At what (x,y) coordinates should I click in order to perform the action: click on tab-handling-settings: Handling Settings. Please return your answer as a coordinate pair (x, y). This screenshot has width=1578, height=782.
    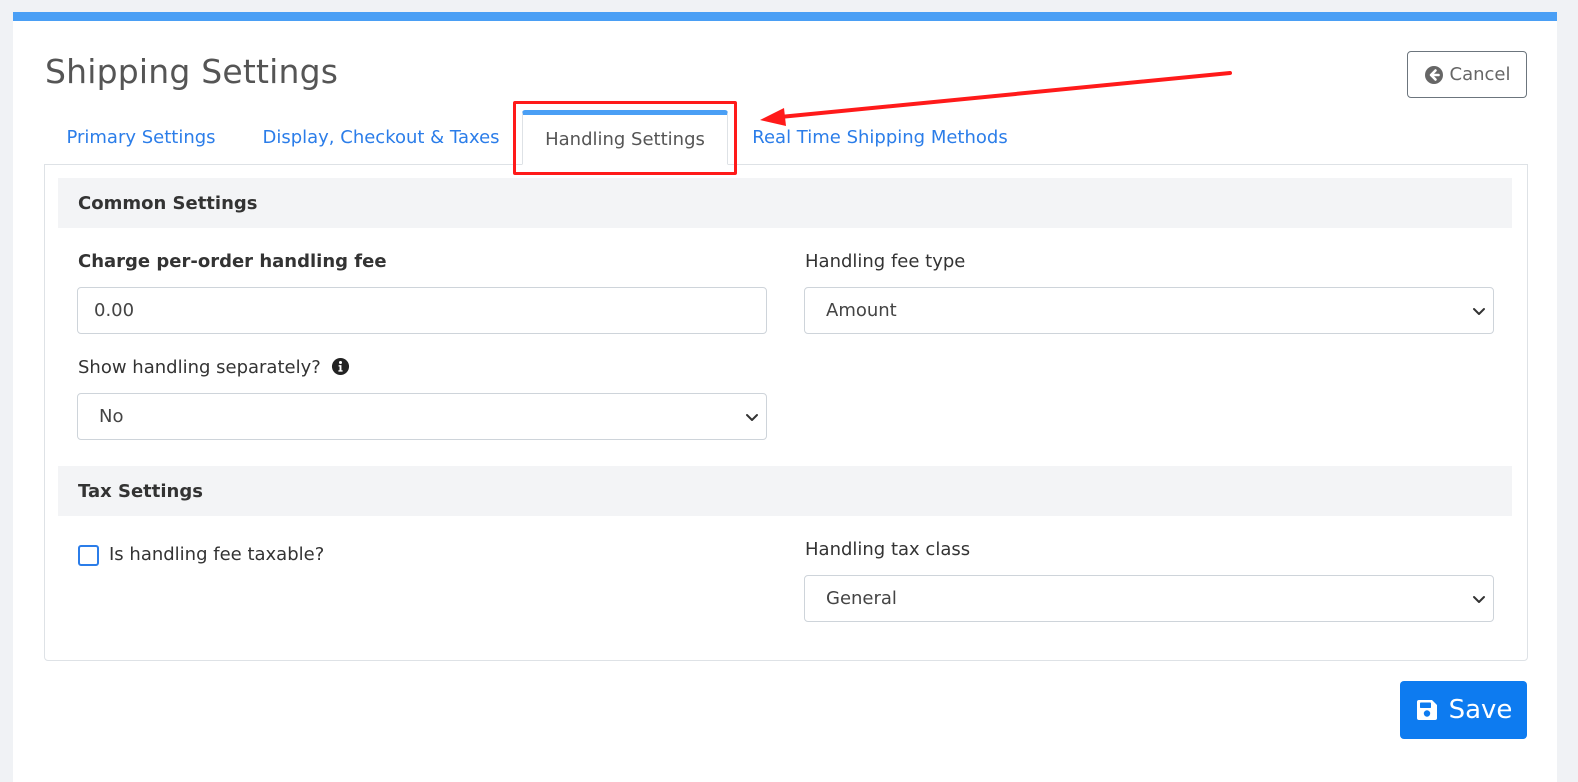
    Looking at the image, I should click on (625, 137).